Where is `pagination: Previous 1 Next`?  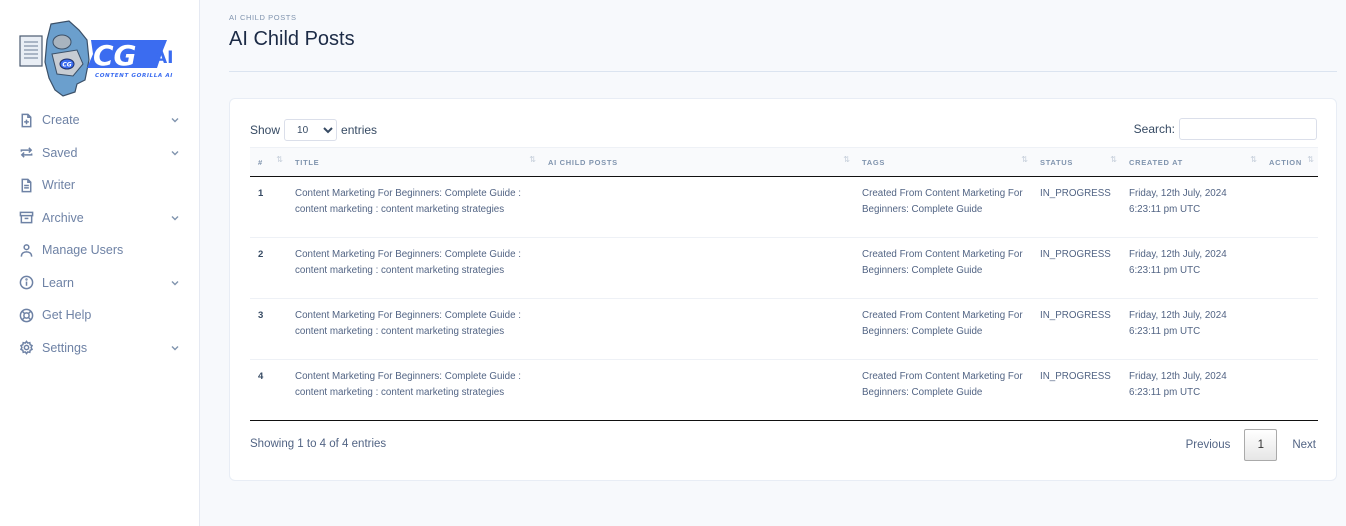 pagination: Previous 1 Next is located at coordinates (1251, 445).